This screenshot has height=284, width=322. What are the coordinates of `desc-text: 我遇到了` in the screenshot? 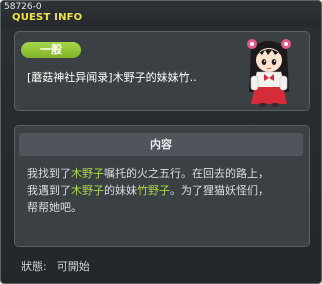 It's located at (49, 190).